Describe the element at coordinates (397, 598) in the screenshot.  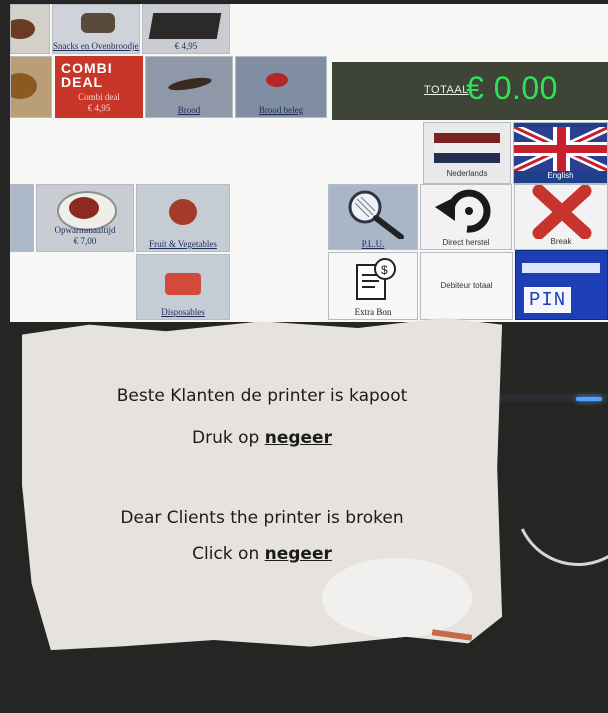
I see `paper-stain` at that location.